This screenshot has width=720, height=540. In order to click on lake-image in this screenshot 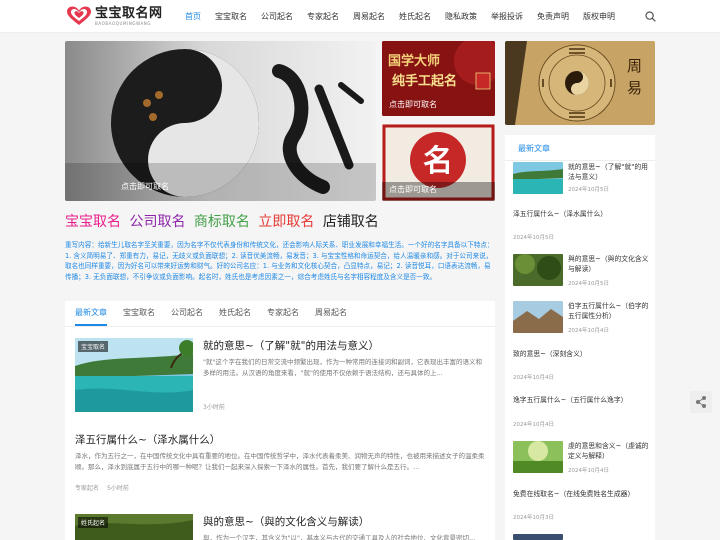, I will do `click(538, 178)`.